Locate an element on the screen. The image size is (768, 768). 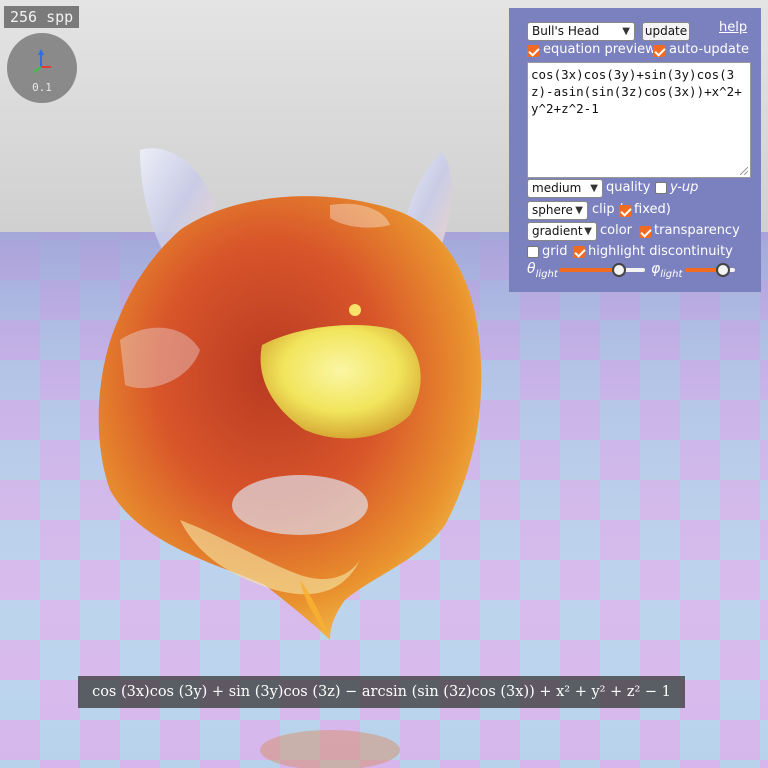
quality-label: quality is located at coordinates (628, 187).